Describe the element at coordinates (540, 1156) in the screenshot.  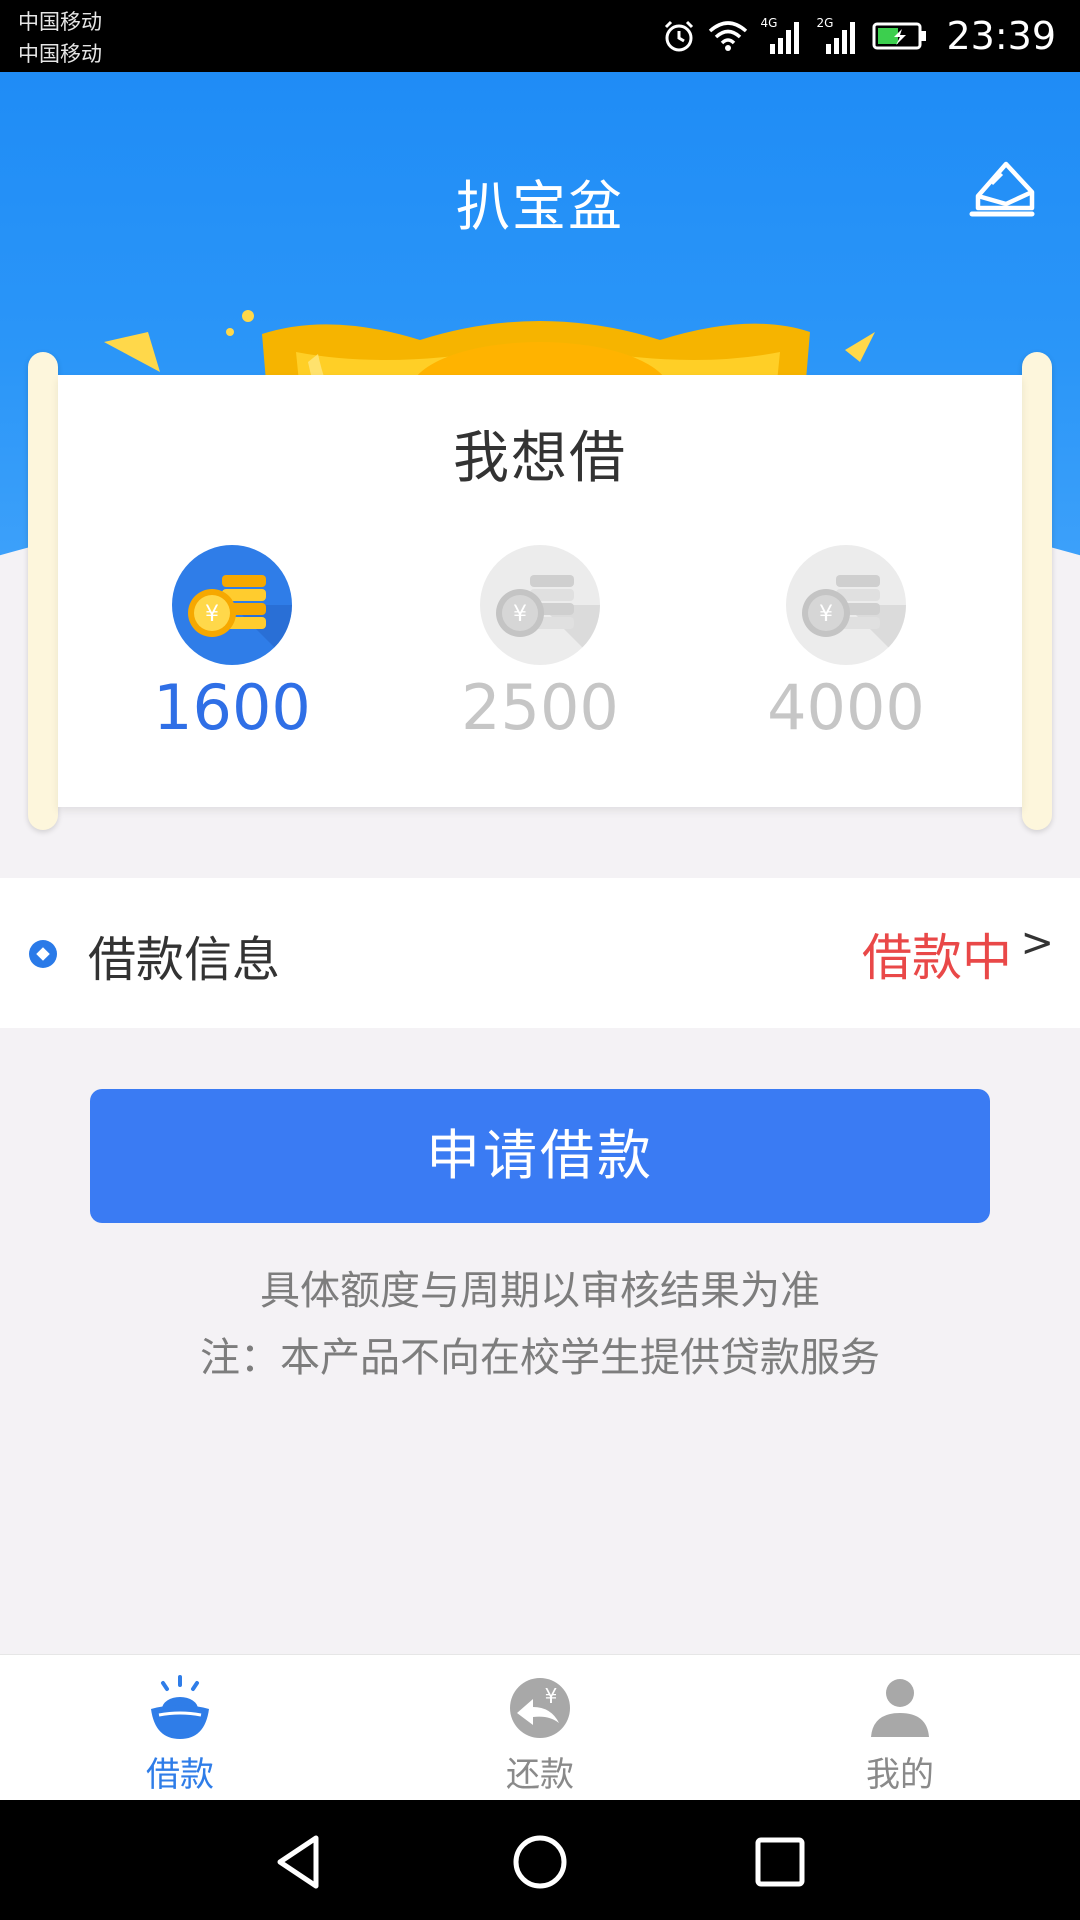
I see `apply-loan-button: 申请借款` at that location.